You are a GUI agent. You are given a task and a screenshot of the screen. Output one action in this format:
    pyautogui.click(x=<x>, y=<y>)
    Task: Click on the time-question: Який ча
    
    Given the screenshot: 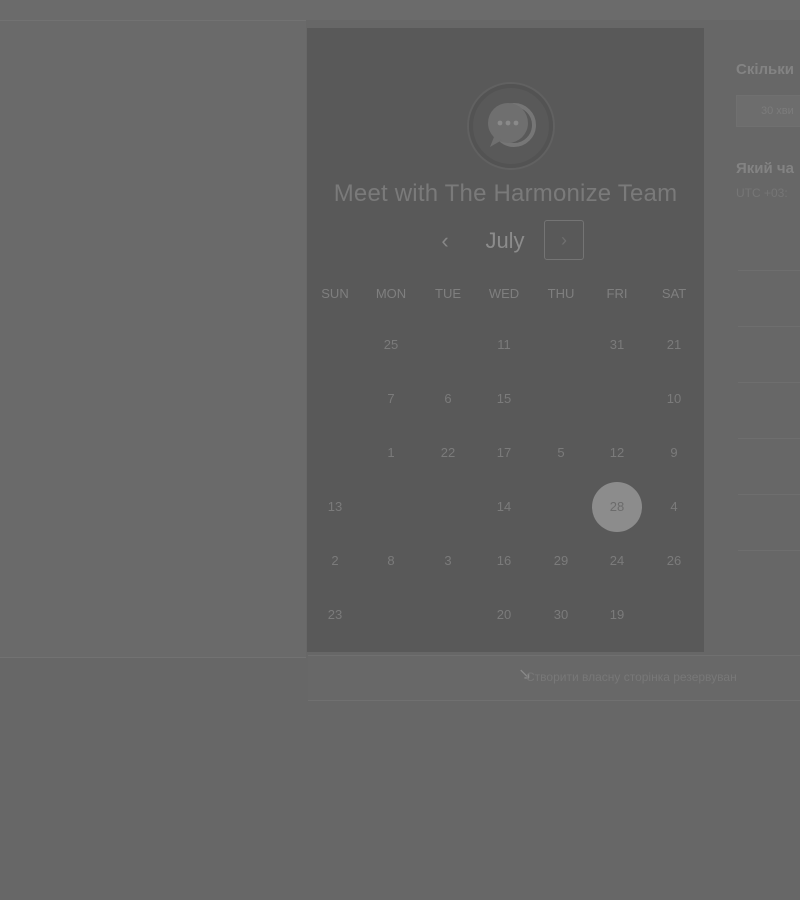 What is the action you would take?
    pyautogui.click(x=765, y=168)
    